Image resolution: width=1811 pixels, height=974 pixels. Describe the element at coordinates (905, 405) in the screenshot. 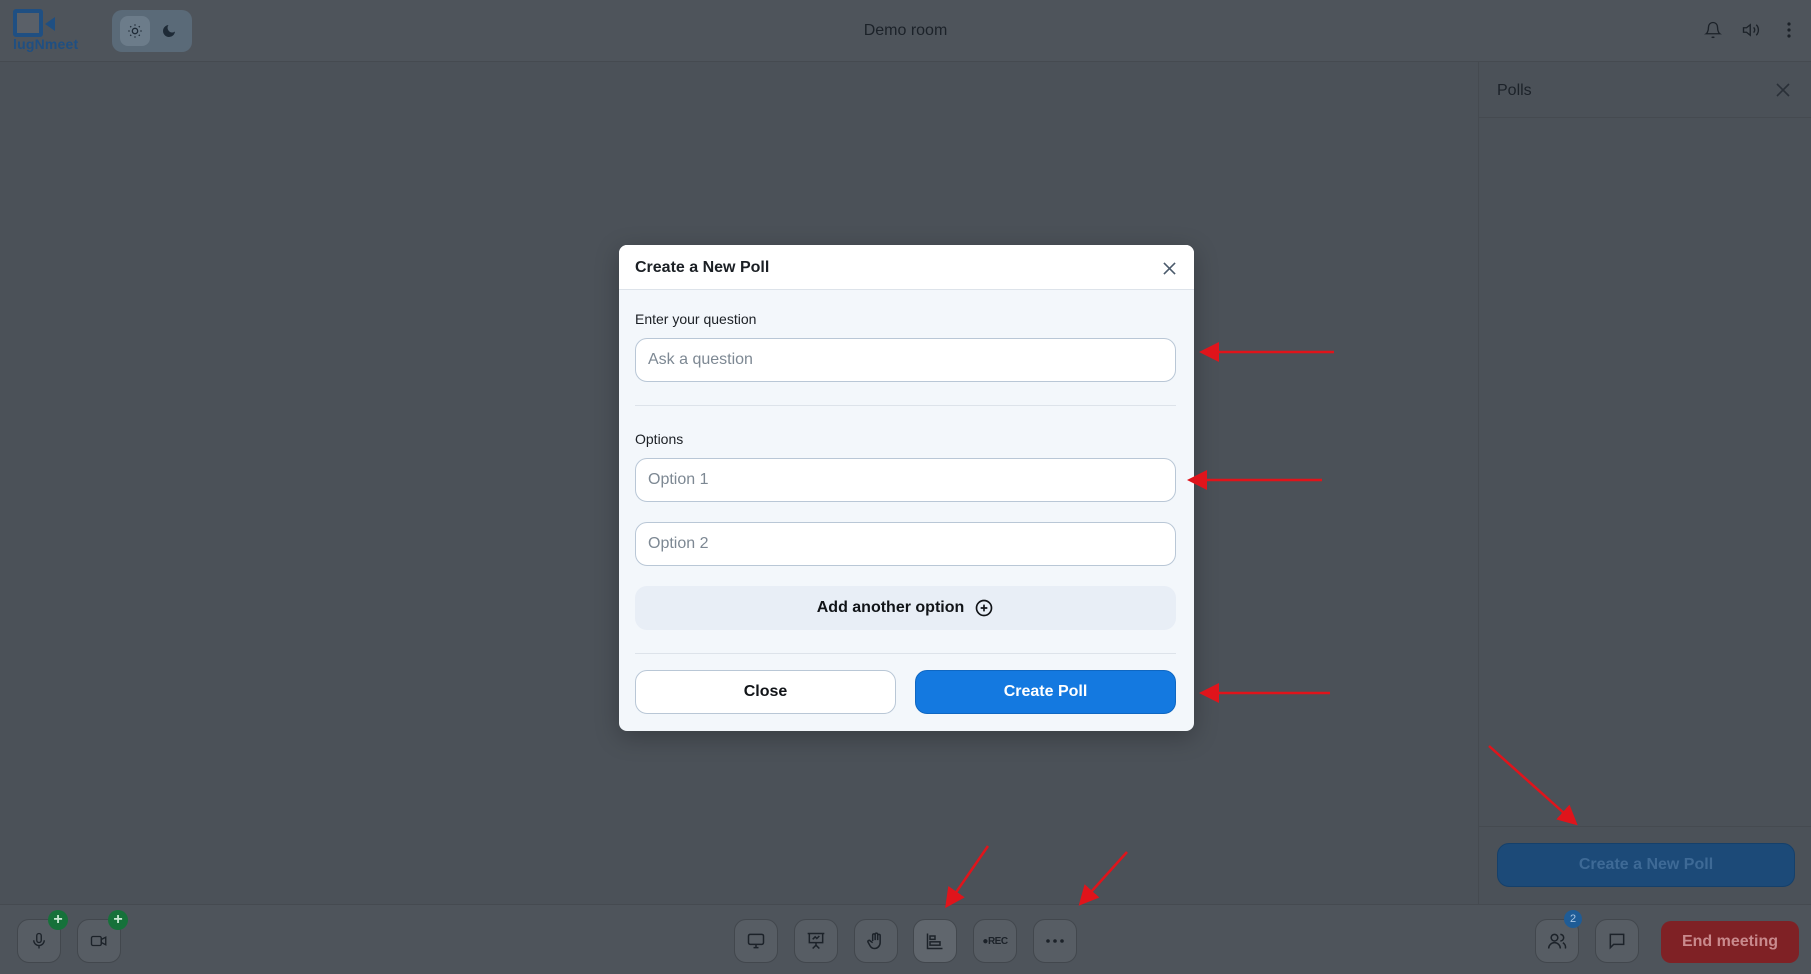

I see `question-divider` at that location.